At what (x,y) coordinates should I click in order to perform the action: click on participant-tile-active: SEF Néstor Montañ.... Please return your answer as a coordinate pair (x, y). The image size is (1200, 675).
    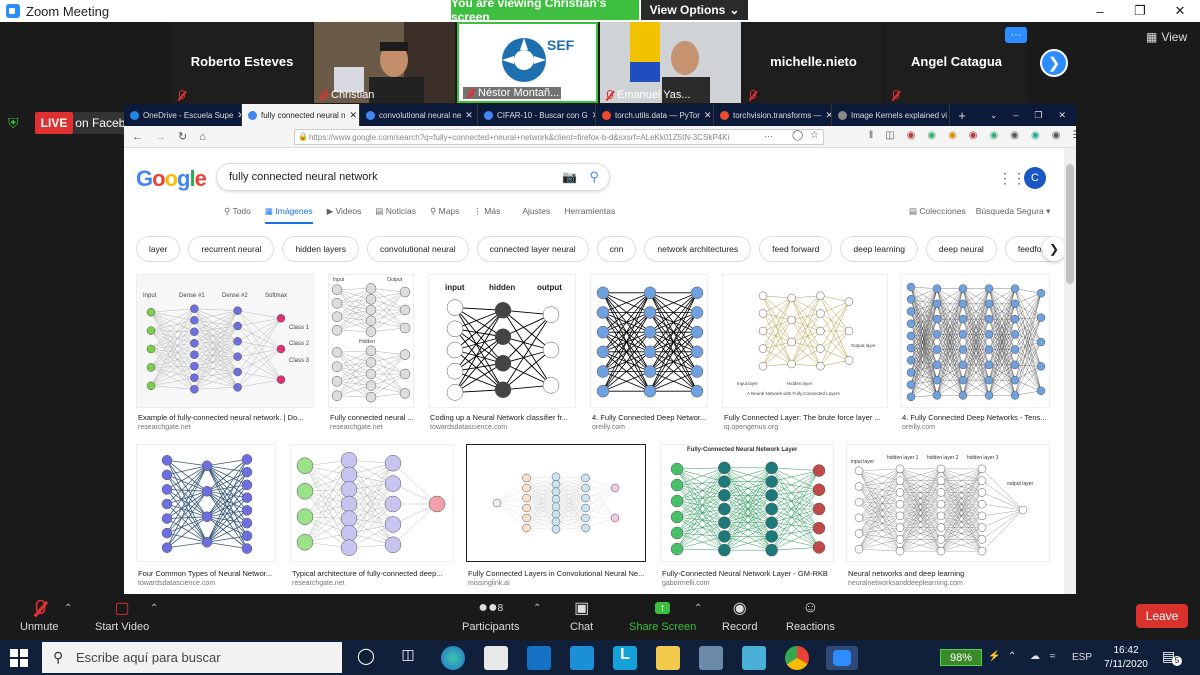
    Looking at the image, I should click on (527, 62).